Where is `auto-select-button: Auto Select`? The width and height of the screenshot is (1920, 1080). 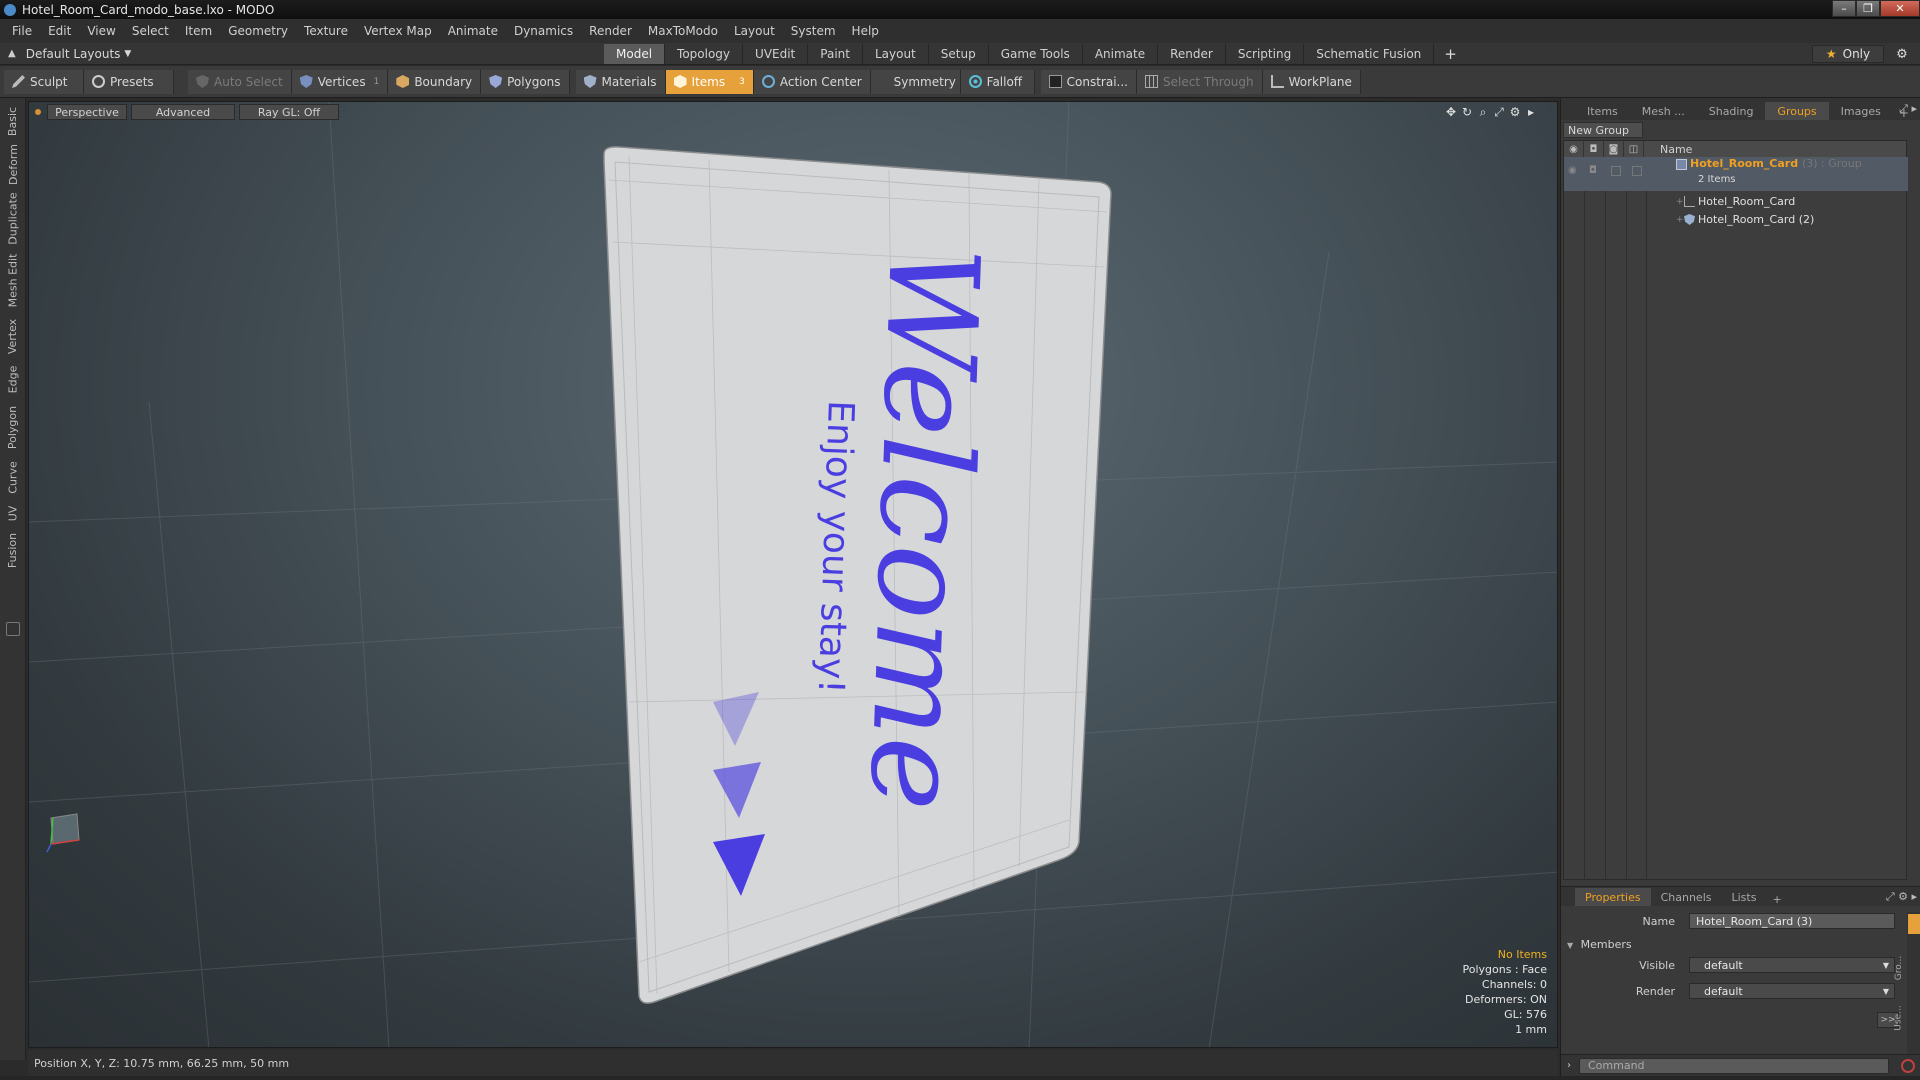
auto-select-button: Auto Select is located at coordinates (240, 81).